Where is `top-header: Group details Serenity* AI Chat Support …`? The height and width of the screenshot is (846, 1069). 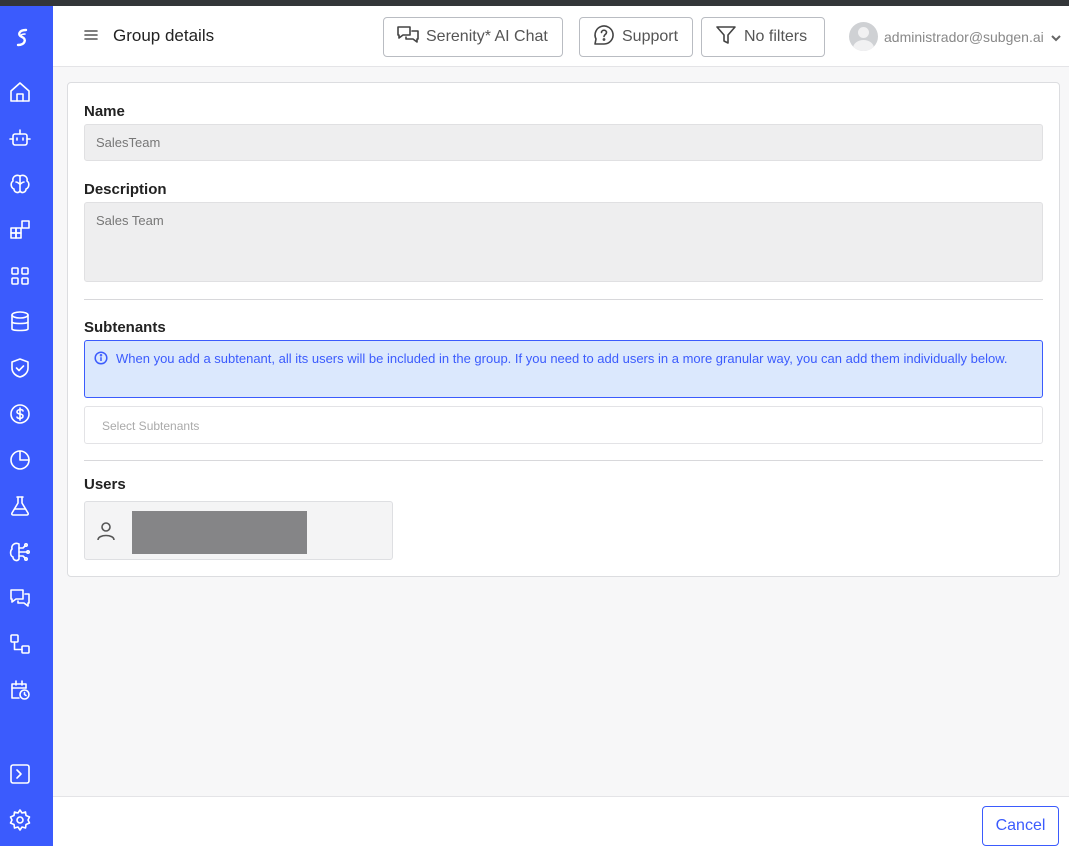
top-header: Group details Serenity* AI Chat Support … is located at coordinates (561, 36).